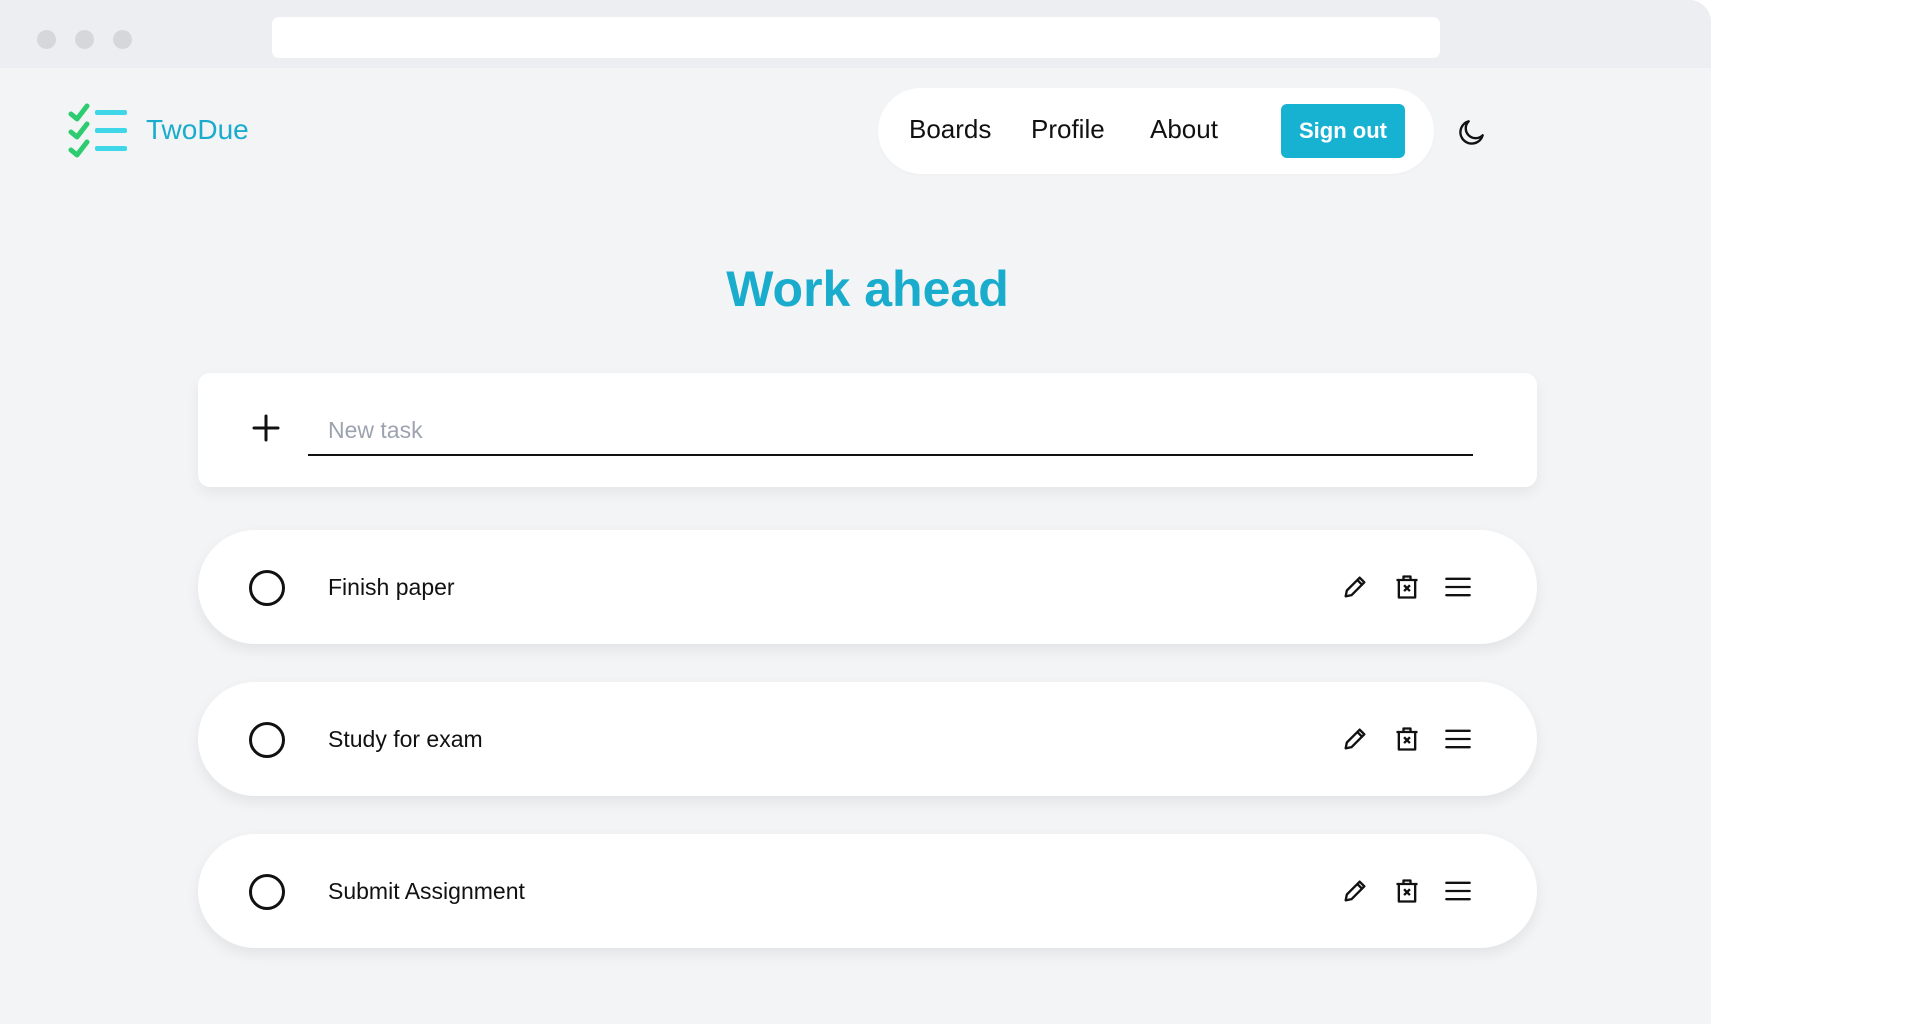 The width and height of the screenshot is (1920, 1024). Describe the element at coordinates (1184, 129) in the screenshot. I see `nav-link-about: About` at that location.